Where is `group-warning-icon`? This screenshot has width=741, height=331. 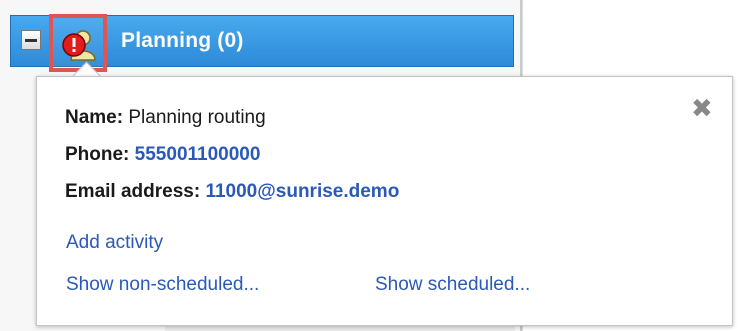 group-warning-icon is located at coordinates (79, 44).